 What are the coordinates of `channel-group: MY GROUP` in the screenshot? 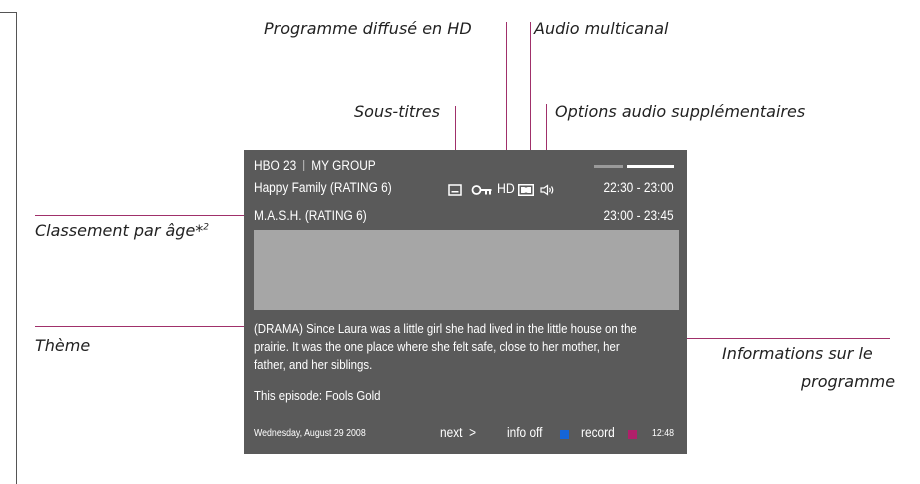 It's located at (343, 165).